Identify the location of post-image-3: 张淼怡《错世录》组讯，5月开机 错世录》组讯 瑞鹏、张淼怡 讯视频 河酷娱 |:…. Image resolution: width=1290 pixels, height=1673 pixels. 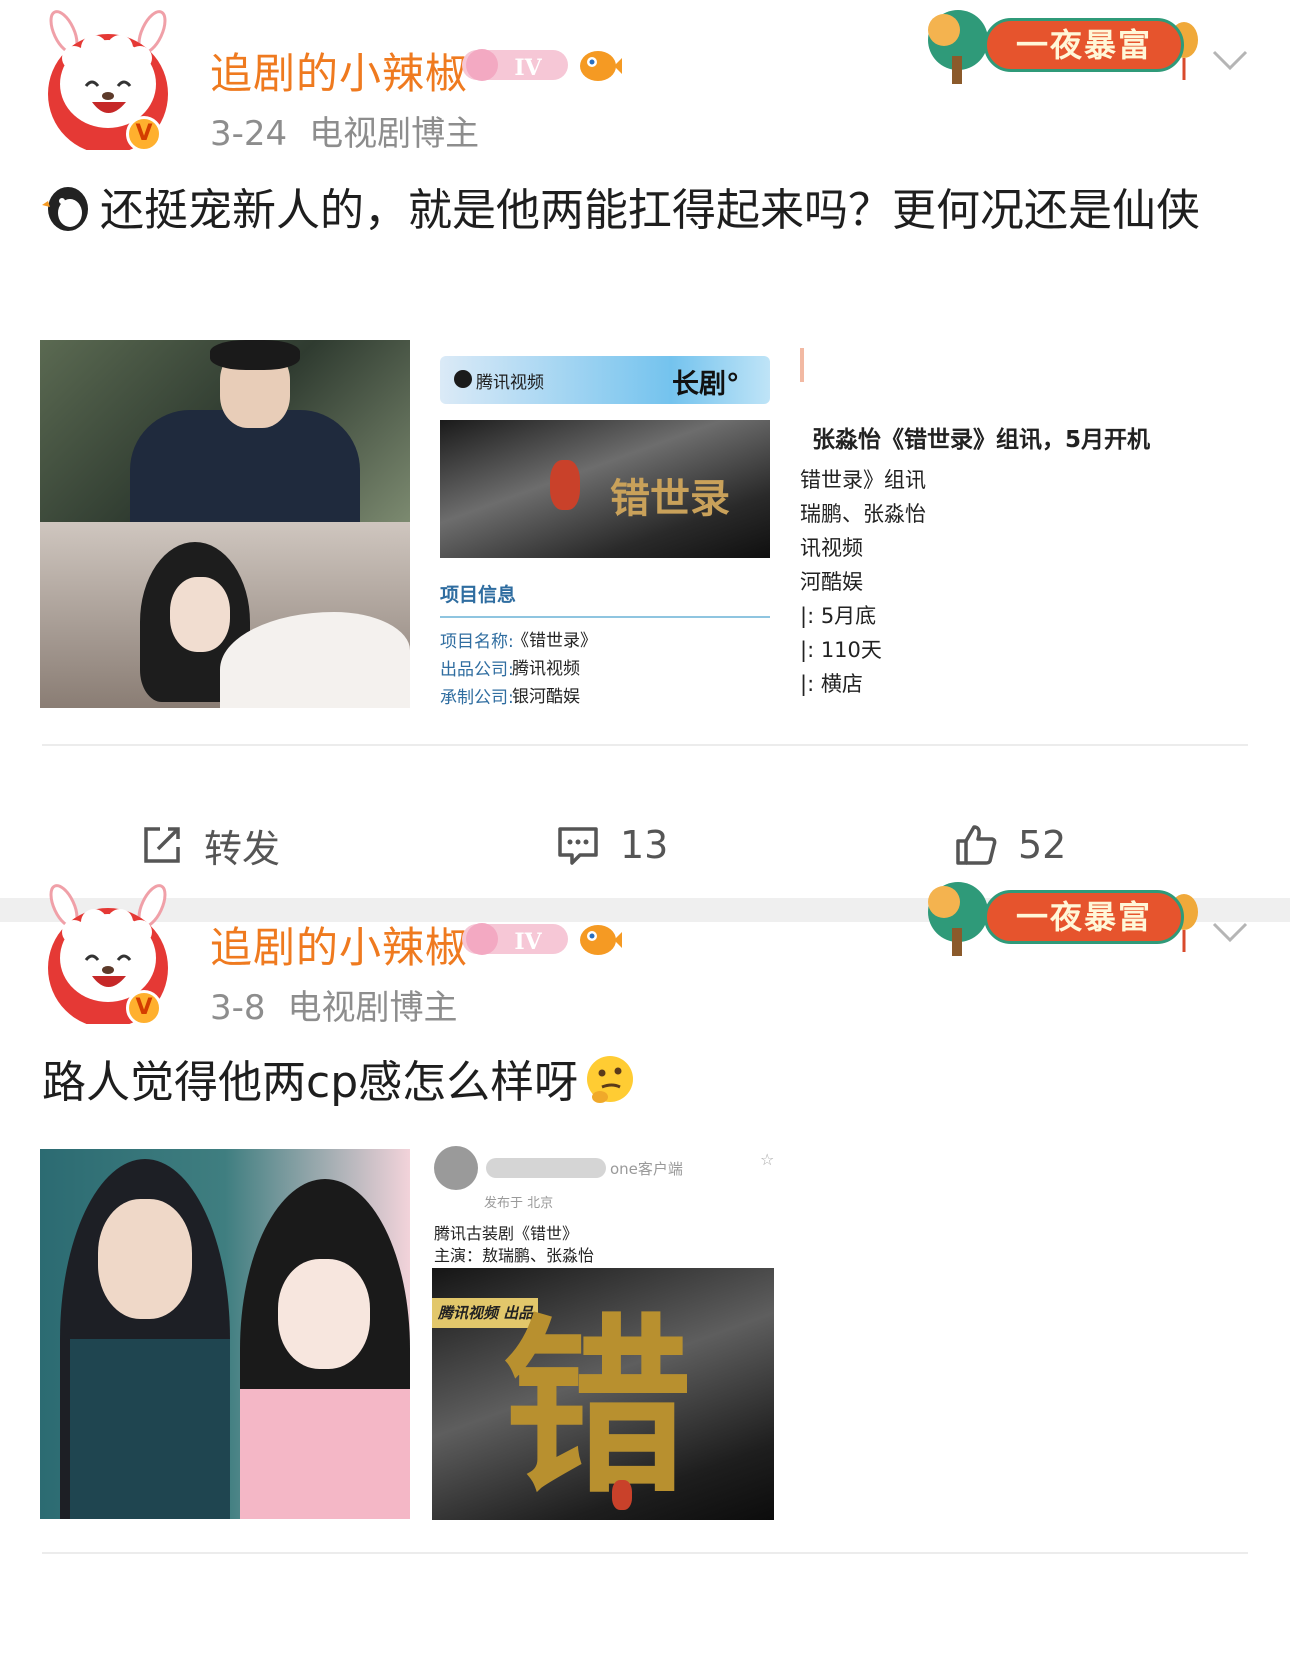
(984, 524).